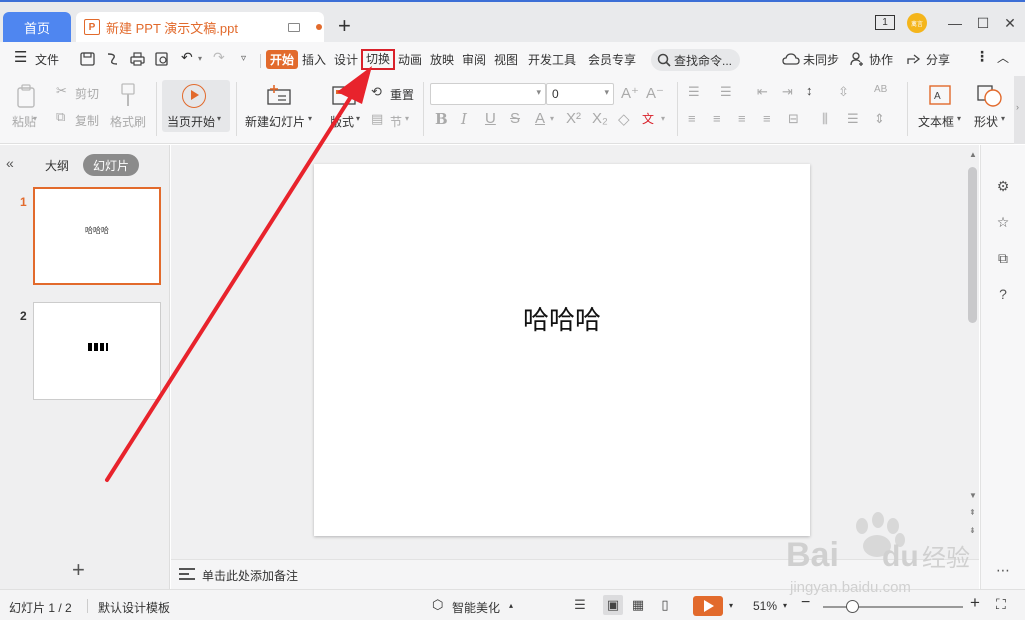 The width and height of the screenshot is (1025, 620). Describe the element at coordinates (200, 58) in the screenshot. I see `undo-dropdown-icon: ▾` at that location.